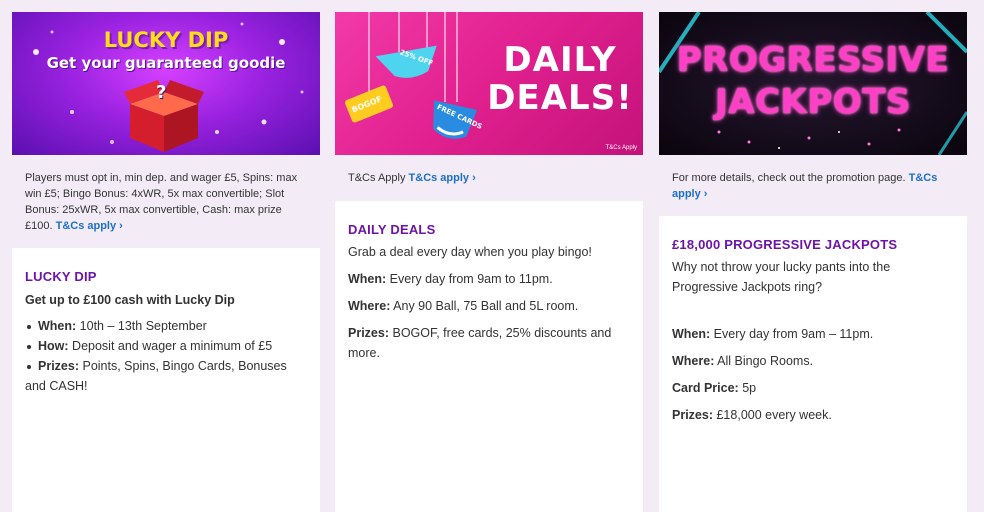  What do you see at coordinates (61, 276) in the screenshot?
I see `promo-title: LUCKY DIP` at bounding box center [61, 276].